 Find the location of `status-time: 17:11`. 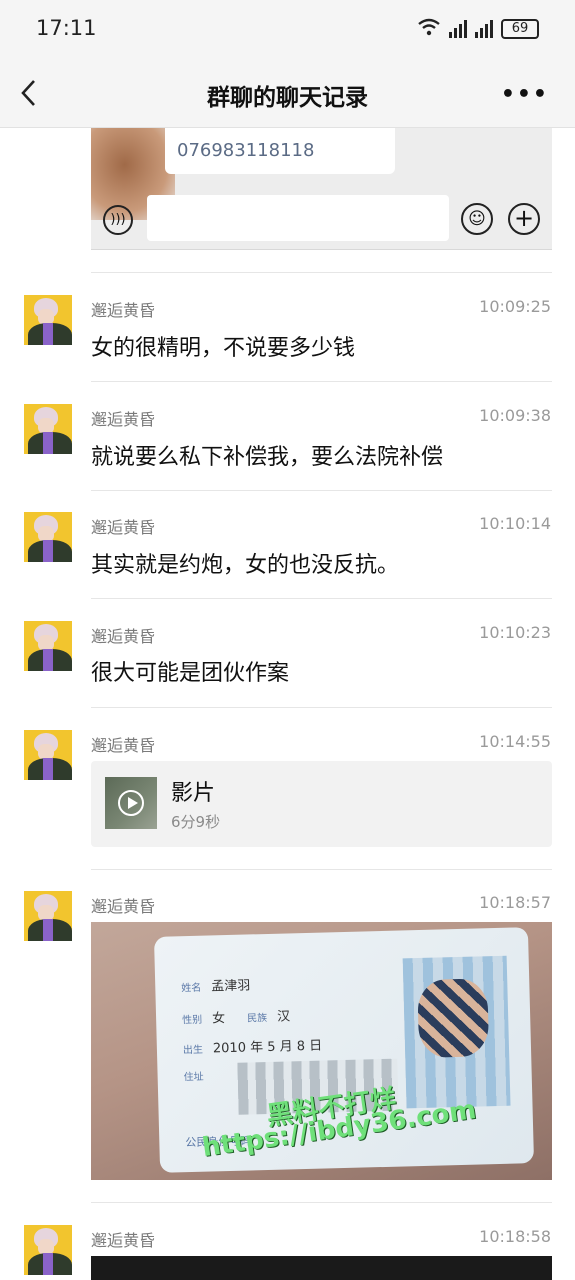

status-time: 17:11 is located at coordinates (66, 28).